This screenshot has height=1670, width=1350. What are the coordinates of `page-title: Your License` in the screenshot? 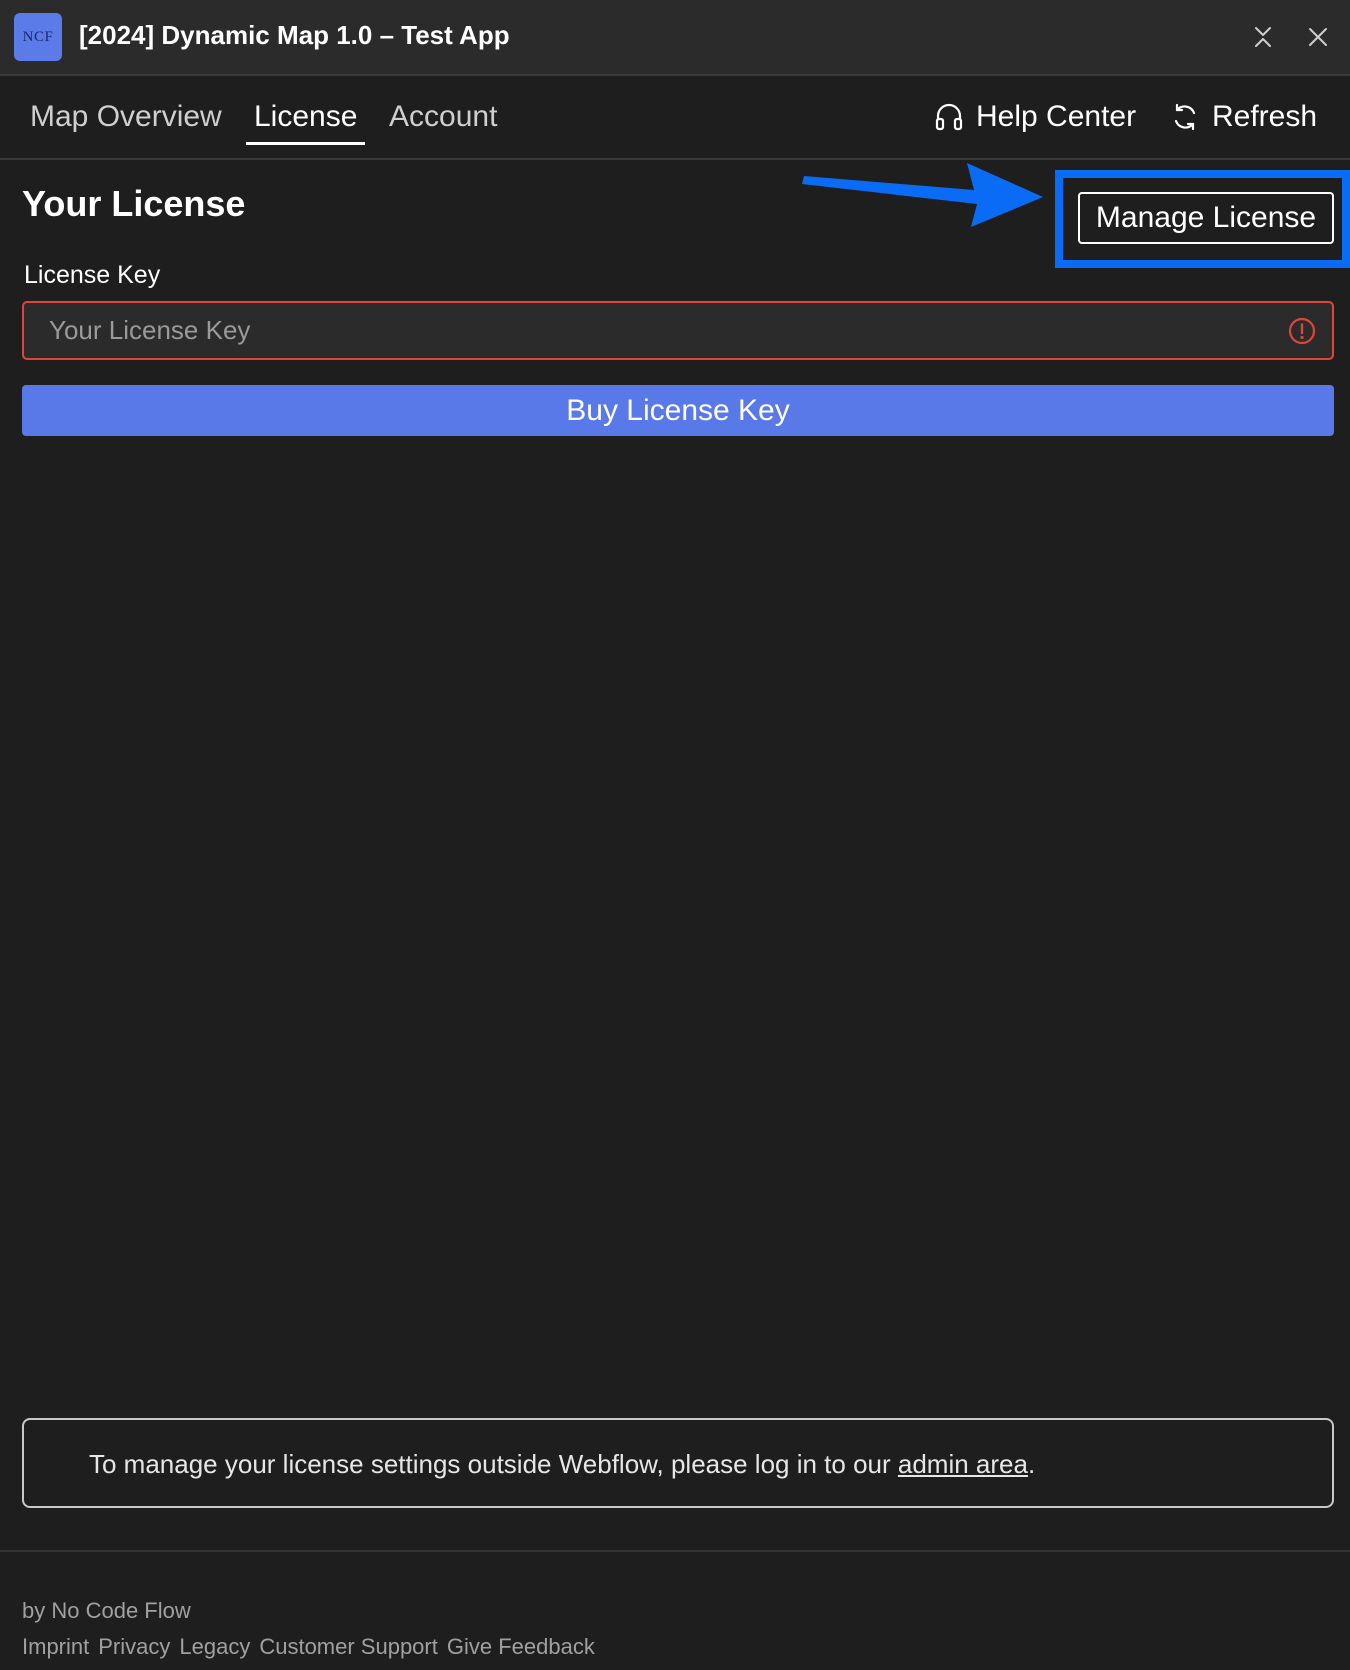 It's located at (134, 203).